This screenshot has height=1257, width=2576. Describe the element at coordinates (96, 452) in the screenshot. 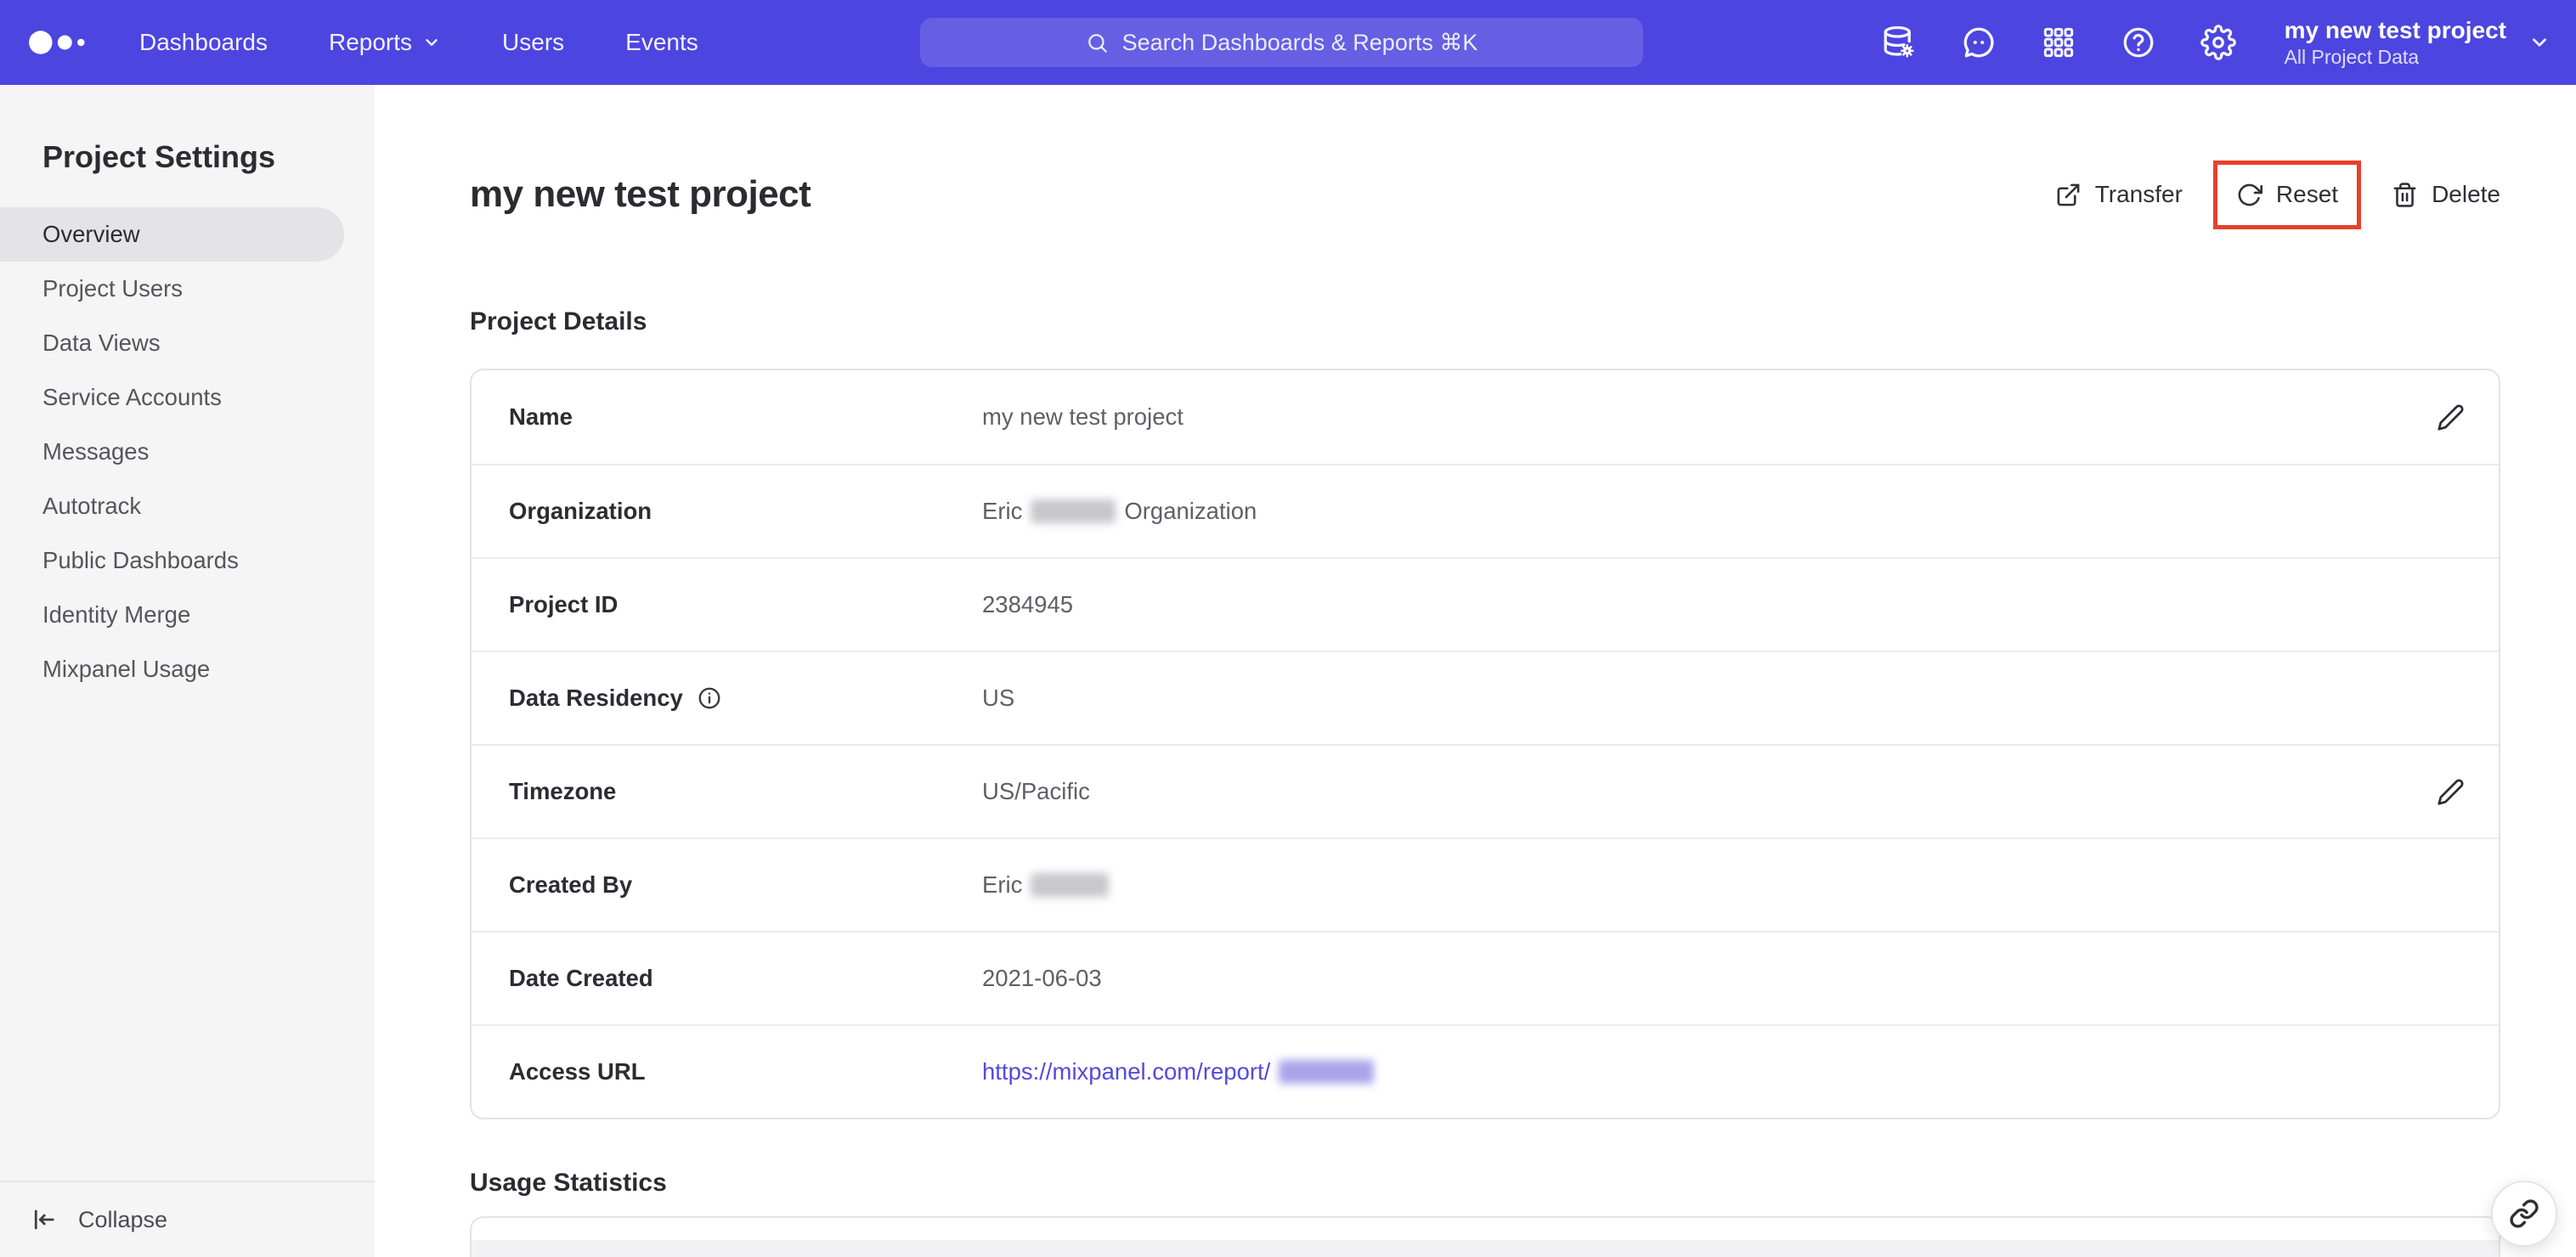

I see `sidebar-item-label: Messages` at that location.